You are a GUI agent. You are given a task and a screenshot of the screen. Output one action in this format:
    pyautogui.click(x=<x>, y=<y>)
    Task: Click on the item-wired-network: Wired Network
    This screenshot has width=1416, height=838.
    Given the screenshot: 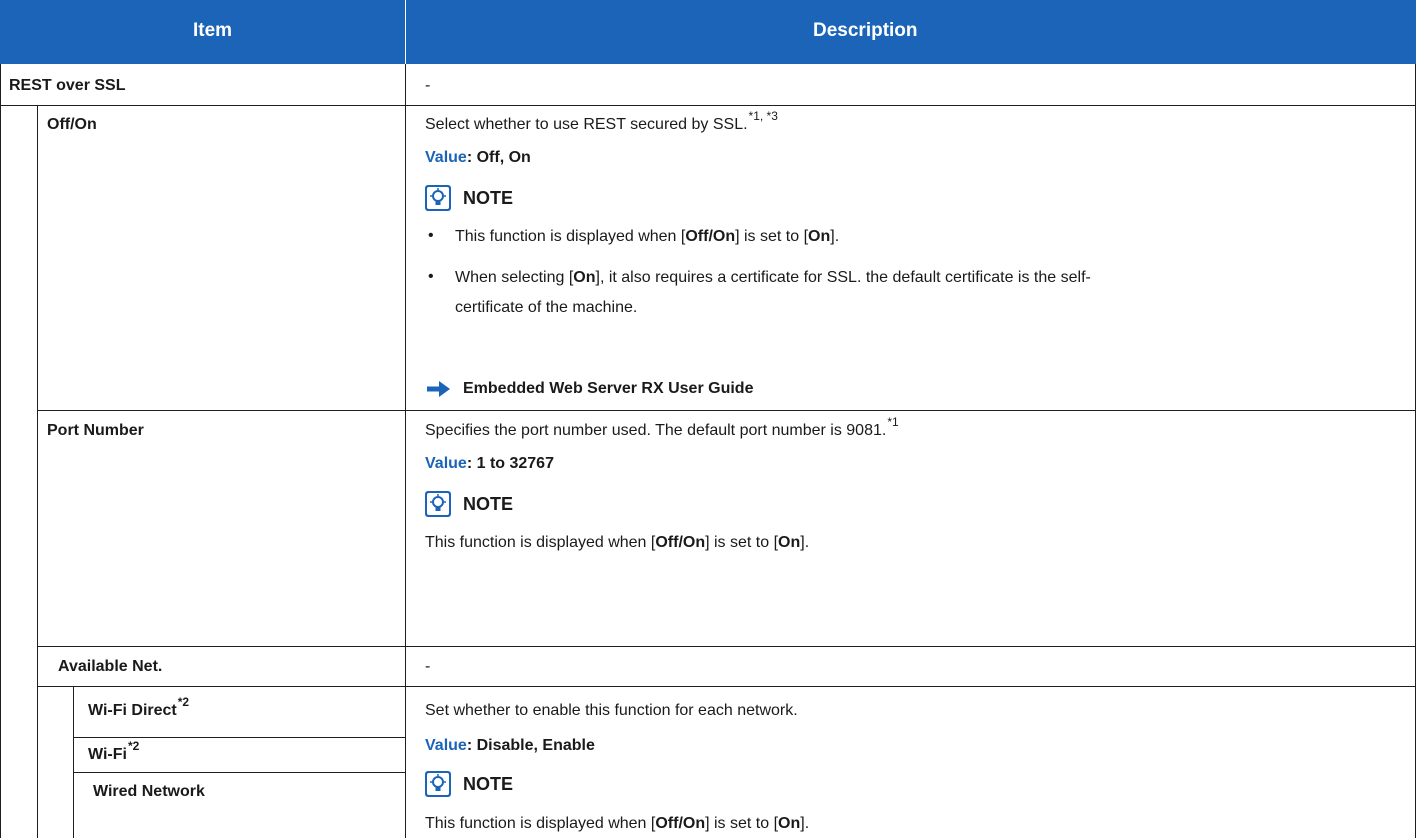 What is the action you would take?
    pyautogui.click(x=149, y=791)
    